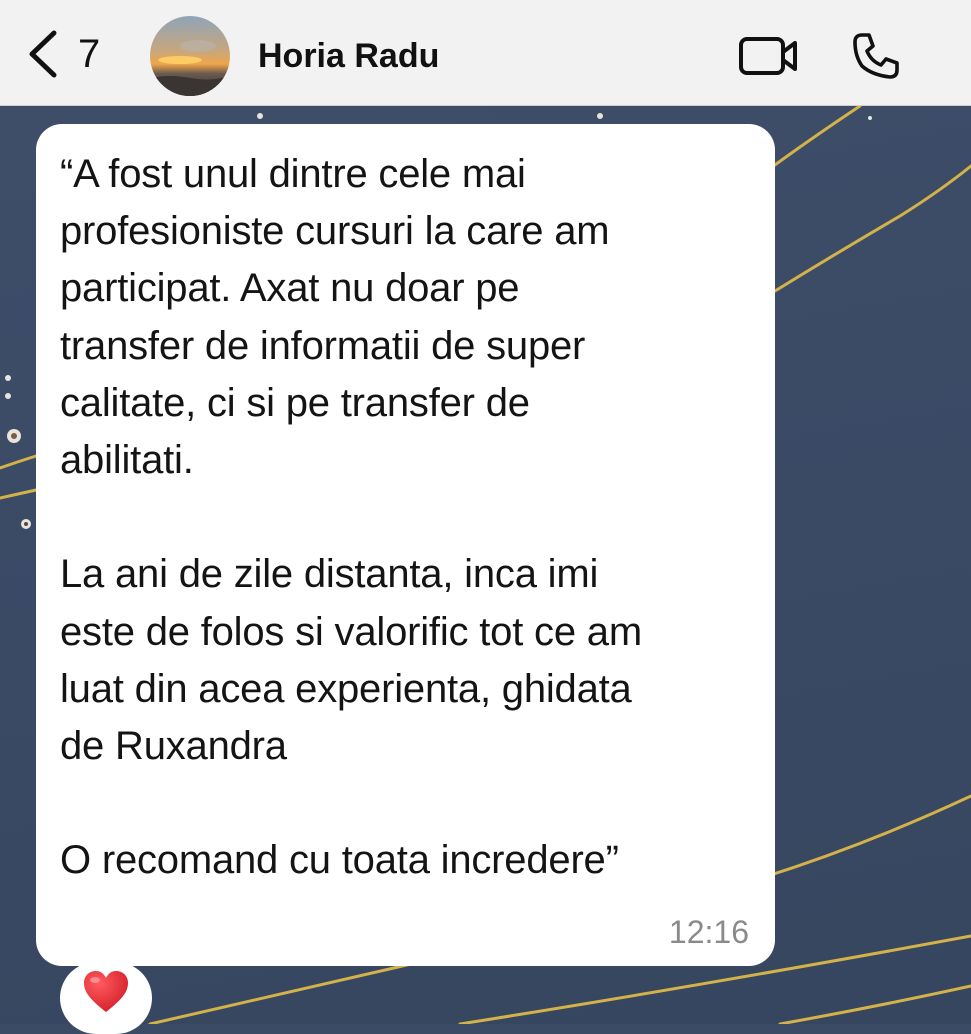 This screenshot has height=1034, width=971. Describe the element at coordinates (43, 54) in the screenshot. I see `chevron-left-icon` at that location.